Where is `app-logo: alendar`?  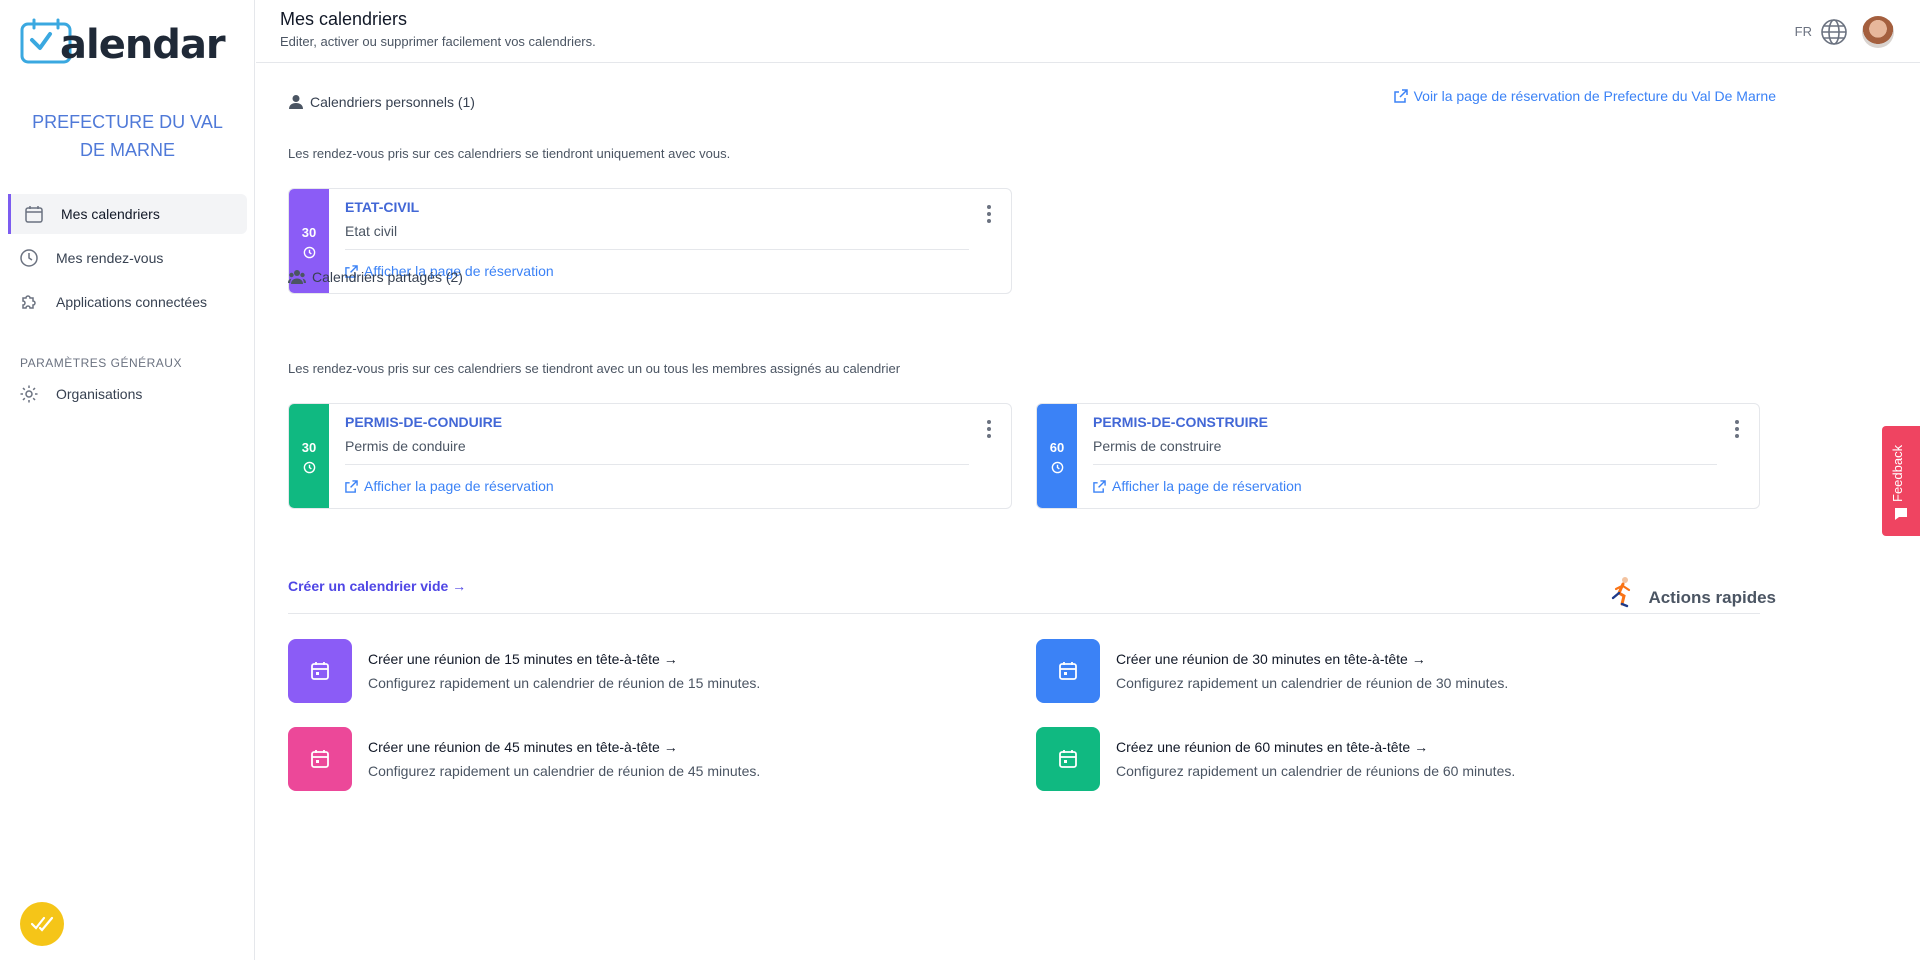 app-logo: alendar is located at coordinates (130, 44).